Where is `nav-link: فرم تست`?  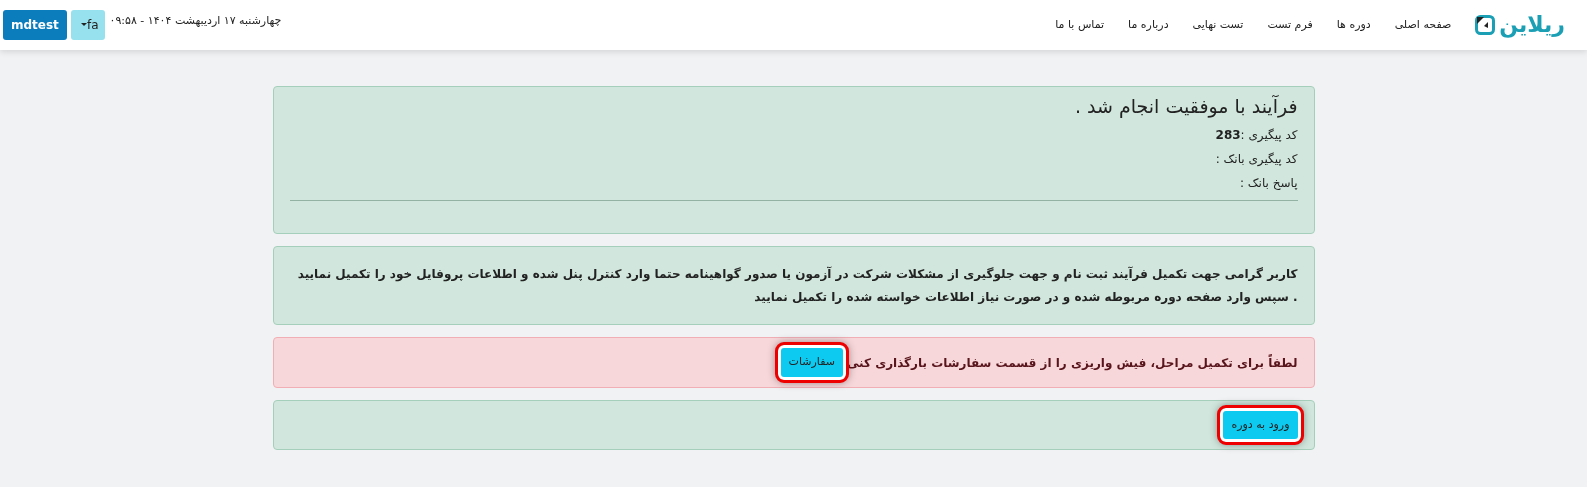 nav-link: فرم تست is located at coordinates (1290, 25).